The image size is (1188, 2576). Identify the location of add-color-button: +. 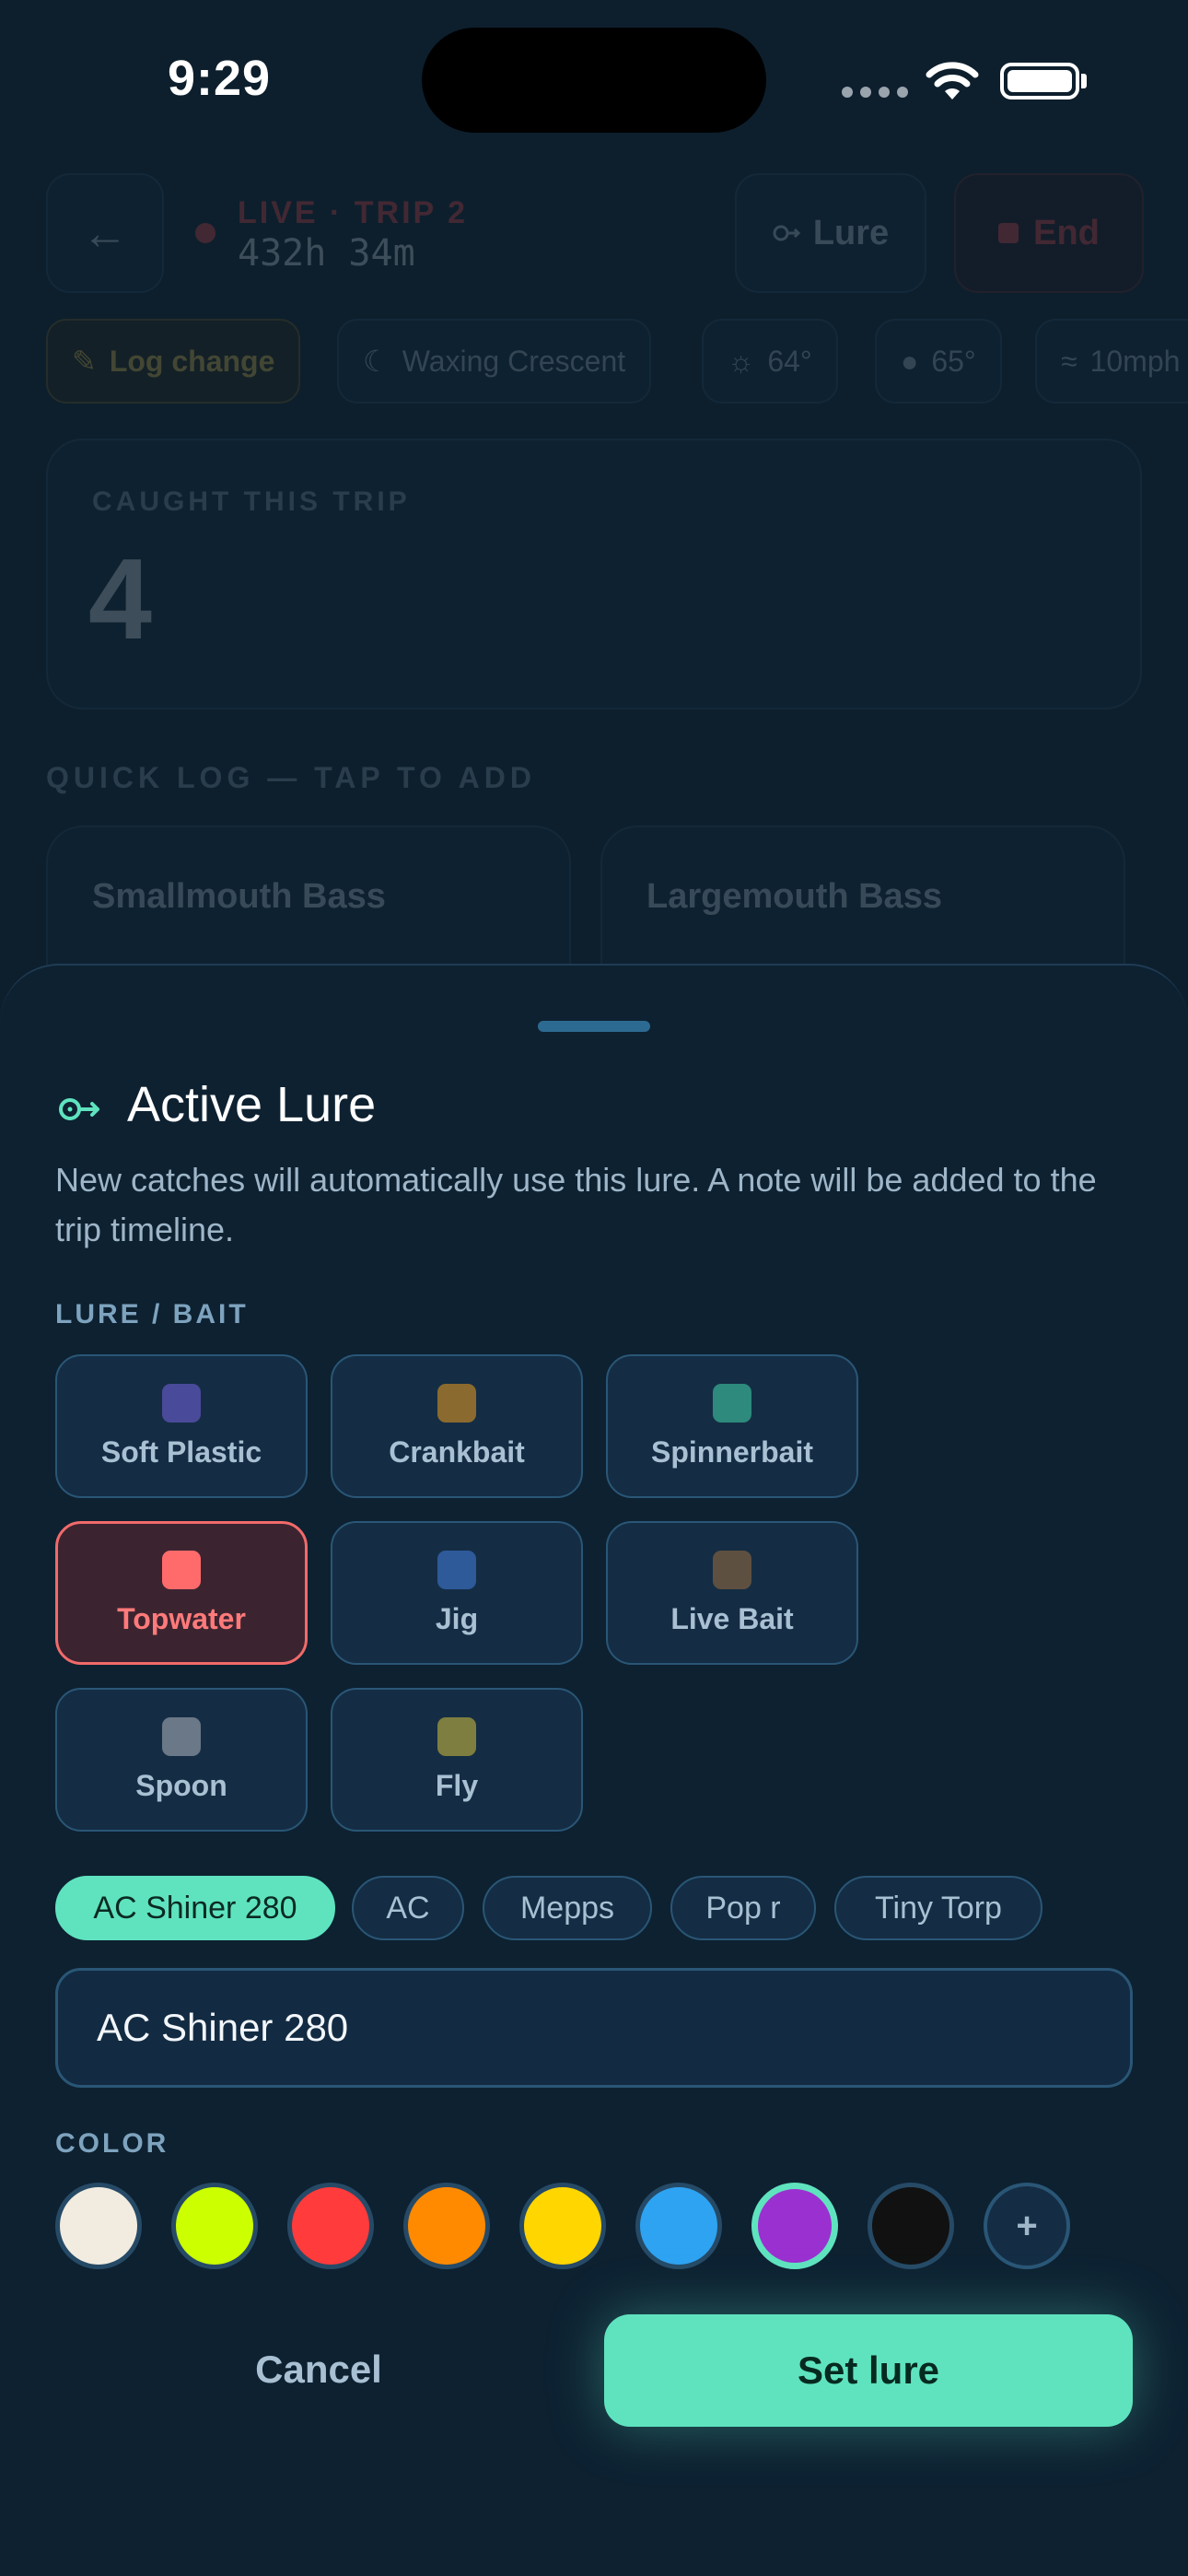
(1027, 2226).